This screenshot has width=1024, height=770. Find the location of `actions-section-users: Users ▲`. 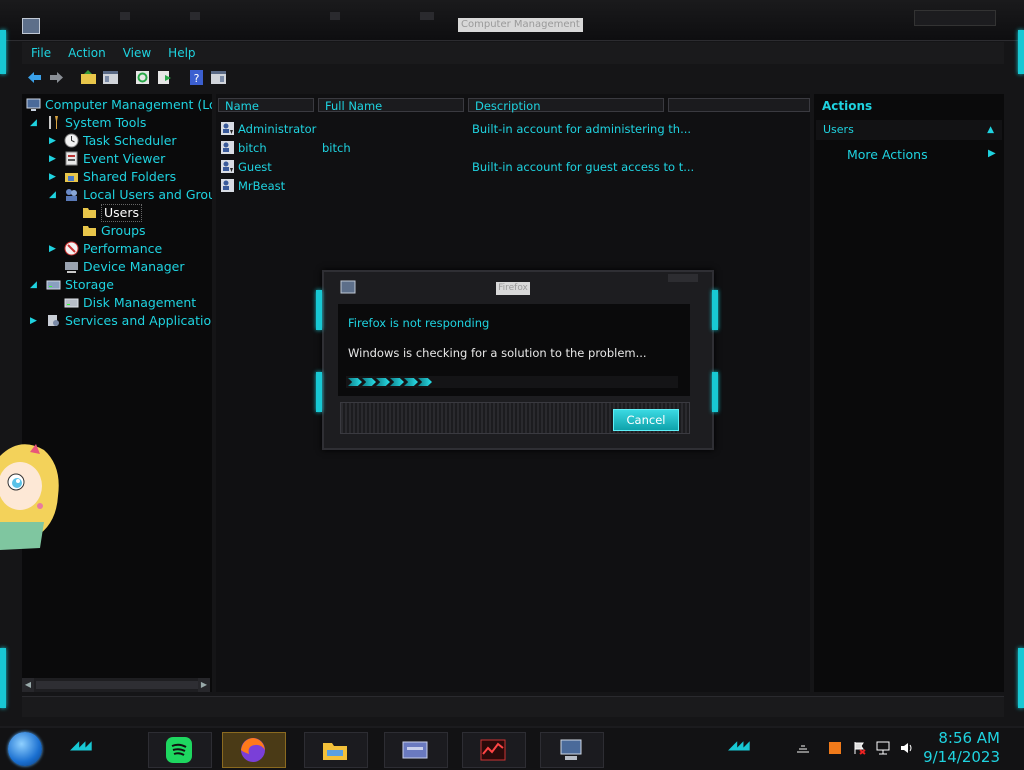

actions-section-users: Users ▲ is located at coordinates (909, 130).